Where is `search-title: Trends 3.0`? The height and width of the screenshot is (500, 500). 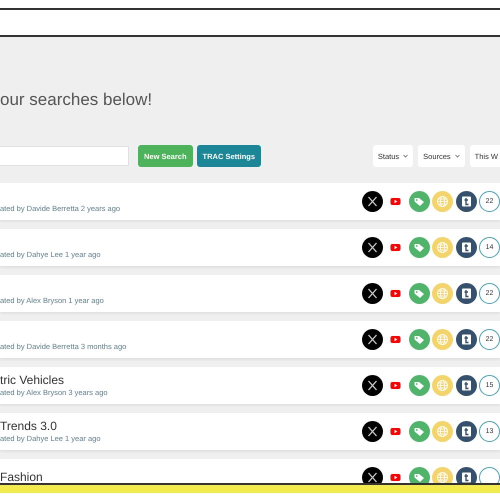 search-title: Trends 3.0 is located at coordinates (29, 426).